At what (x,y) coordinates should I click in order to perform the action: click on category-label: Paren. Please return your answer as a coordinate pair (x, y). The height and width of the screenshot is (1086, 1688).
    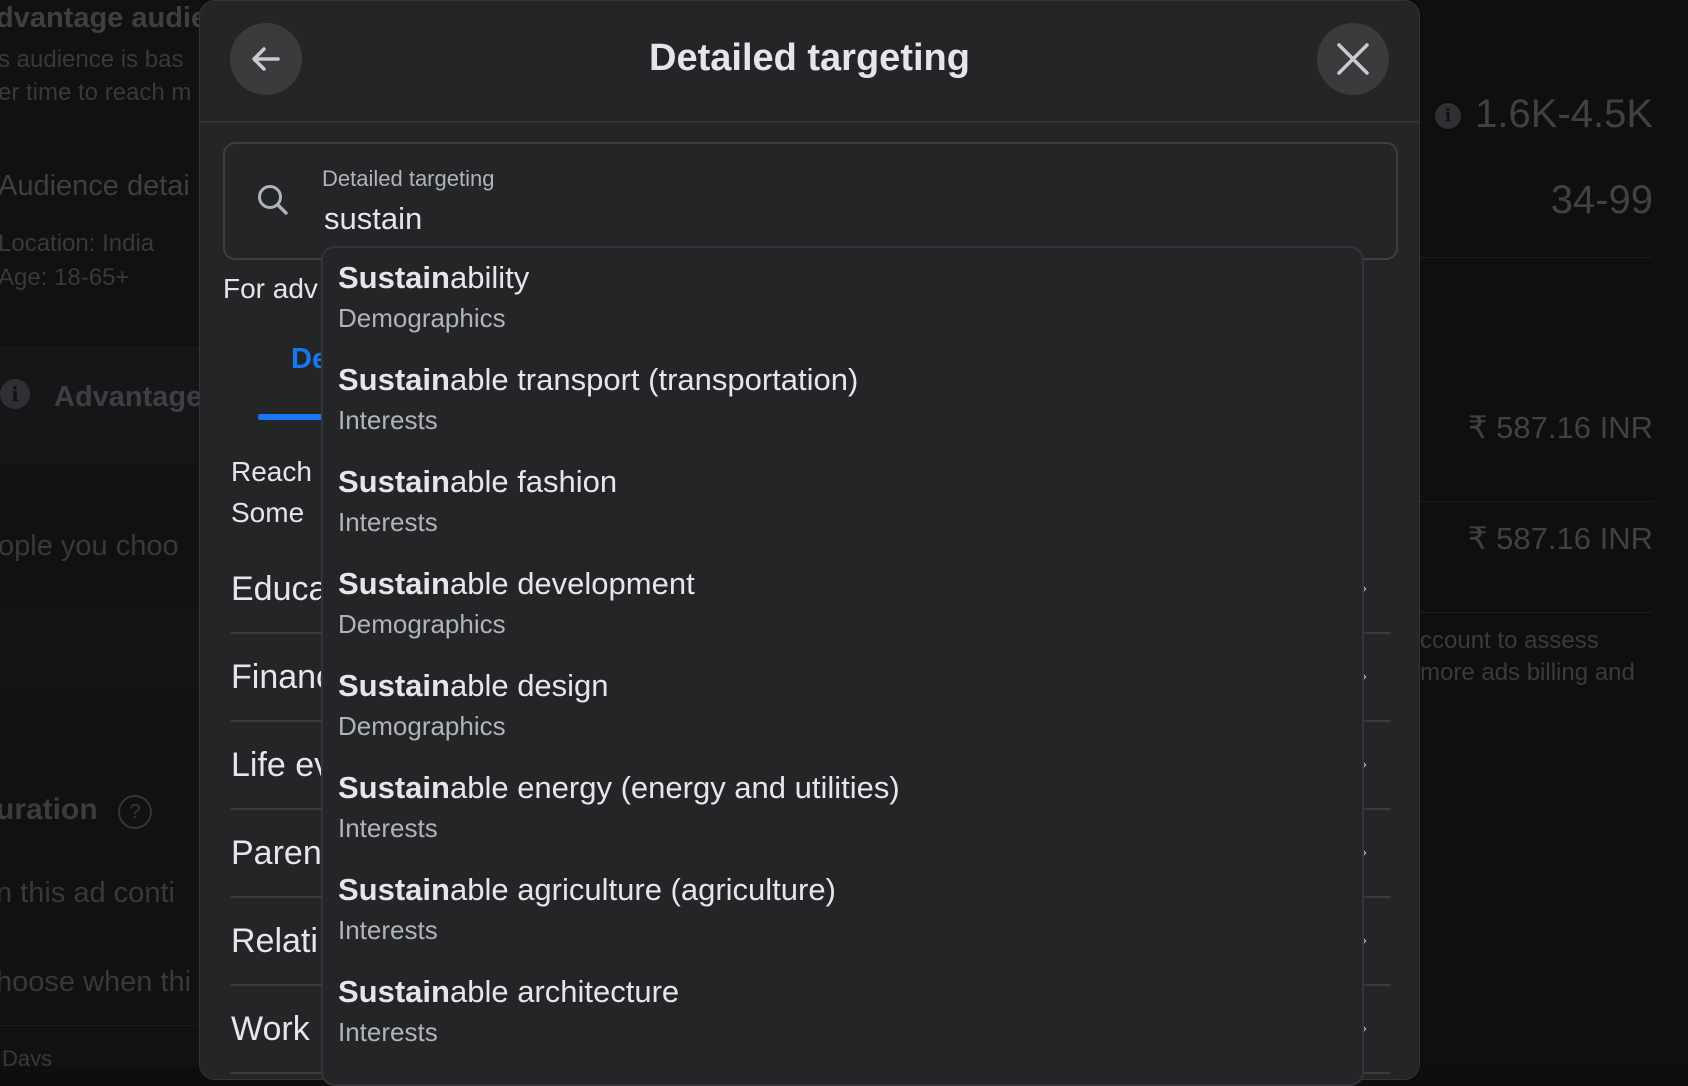
    Looking at the image, I should click on (276, 852).